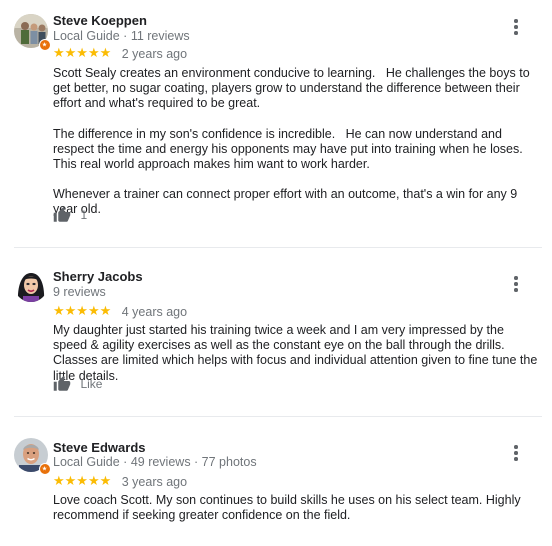 This screenshot has height=546, width=552. What do you see at coordinates (120, 481) in the screenshot?
I see `rating-row: ★★★★★ 3 years ago` at bounding box center [120, 481].